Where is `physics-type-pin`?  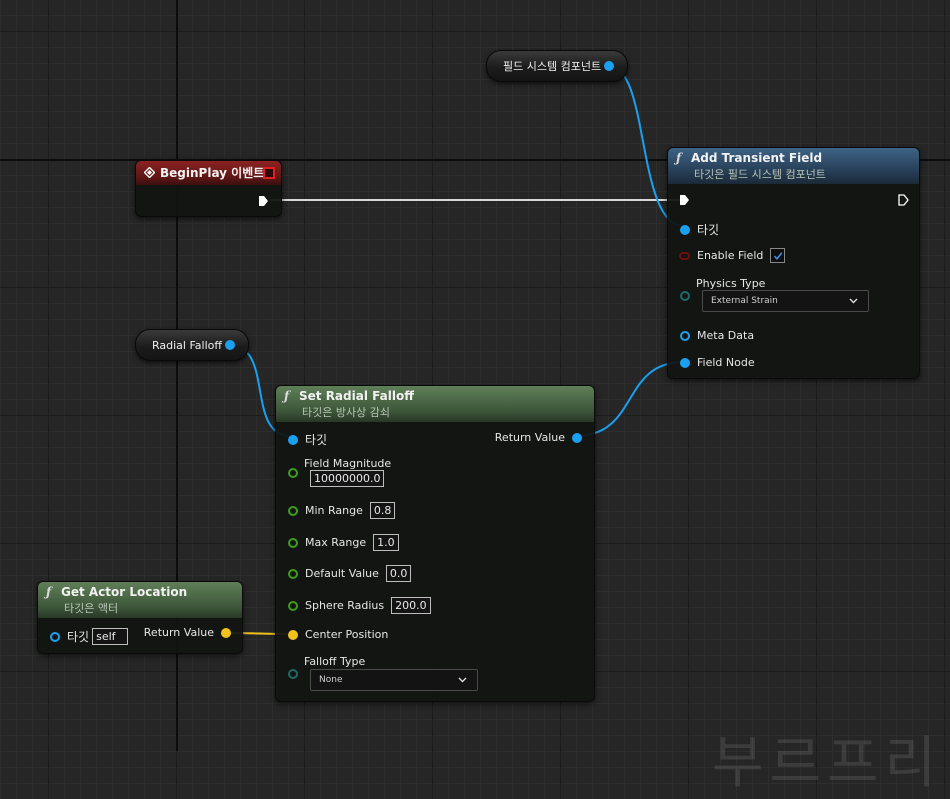 physics-type-pin is located at coordinates (685, 296).